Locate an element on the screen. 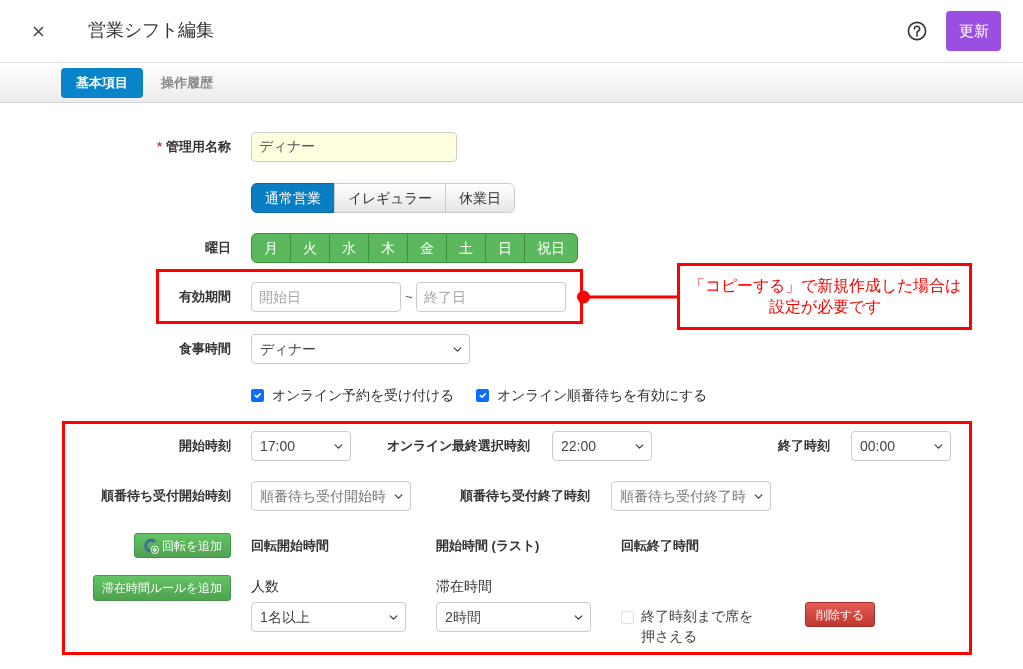  field-label: 有効期間 is located at coordinates (205, 296).